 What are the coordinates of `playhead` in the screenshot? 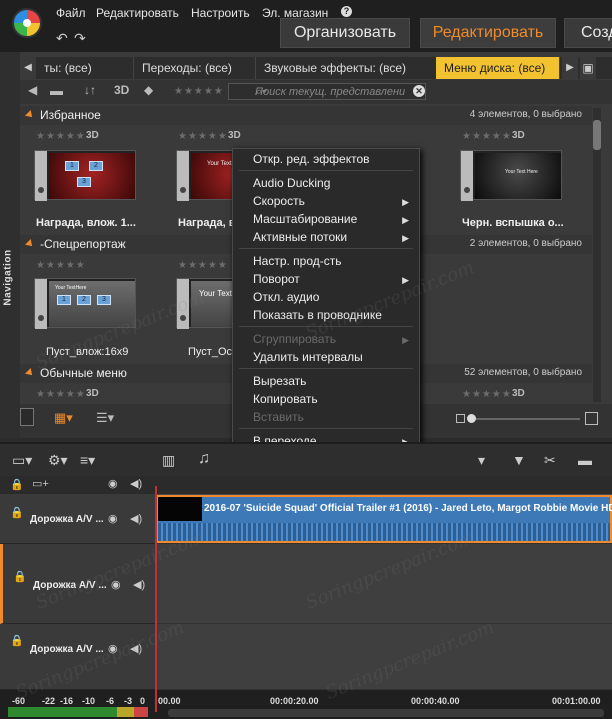 It's located at (156, 599).